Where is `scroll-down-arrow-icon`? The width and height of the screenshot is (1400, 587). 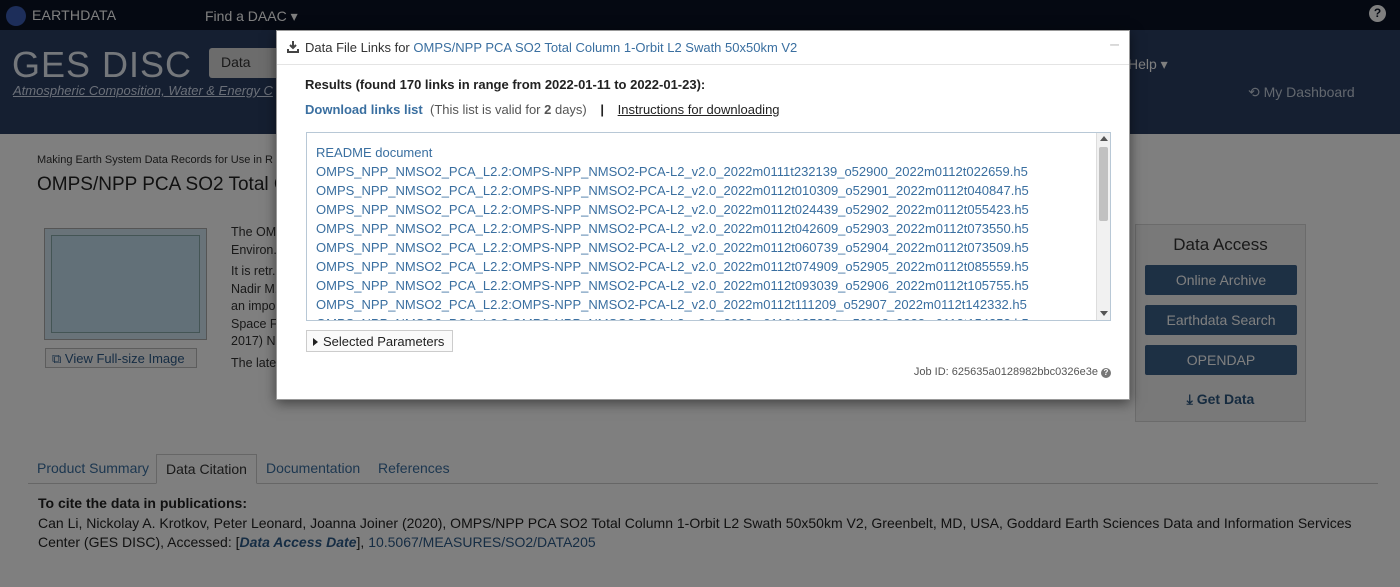
scroll-down-arrow-icon is located at coordinates (1104, 313).